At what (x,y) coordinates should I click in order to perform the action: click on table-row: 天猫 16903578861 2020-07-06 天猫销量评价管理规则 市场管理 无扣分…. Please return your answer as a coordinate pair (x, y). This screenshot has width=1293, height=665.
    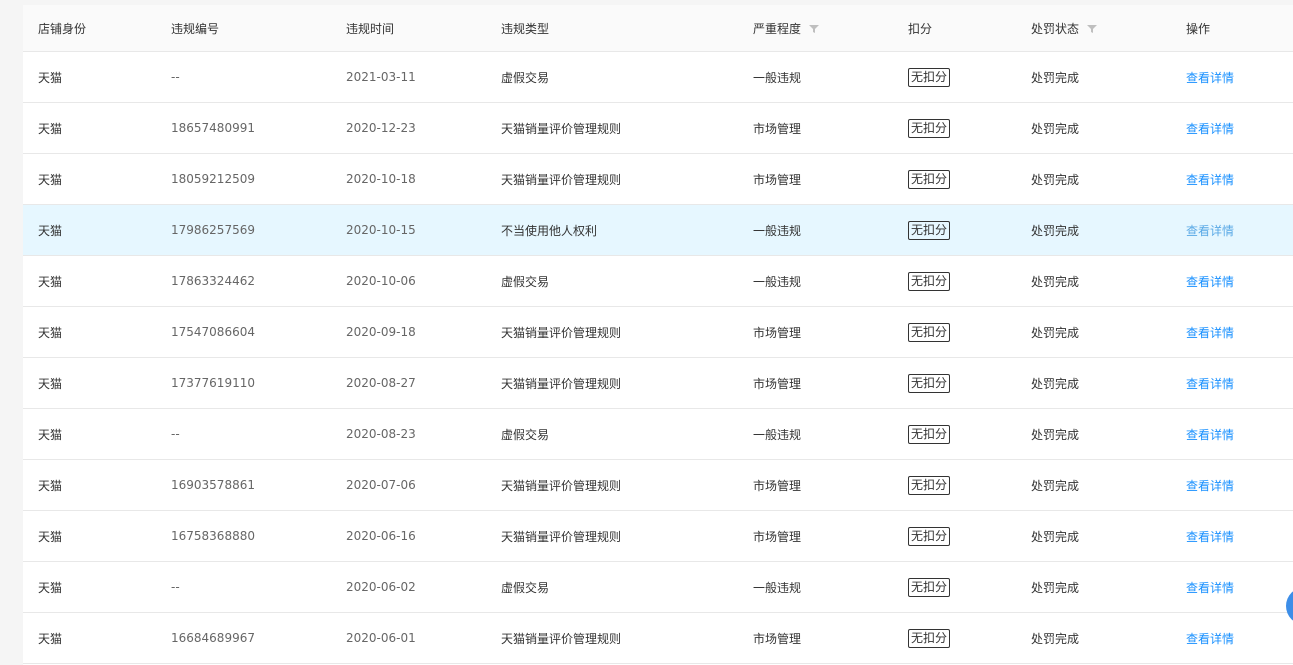
    Looking at the image, I should click on (658, 485).